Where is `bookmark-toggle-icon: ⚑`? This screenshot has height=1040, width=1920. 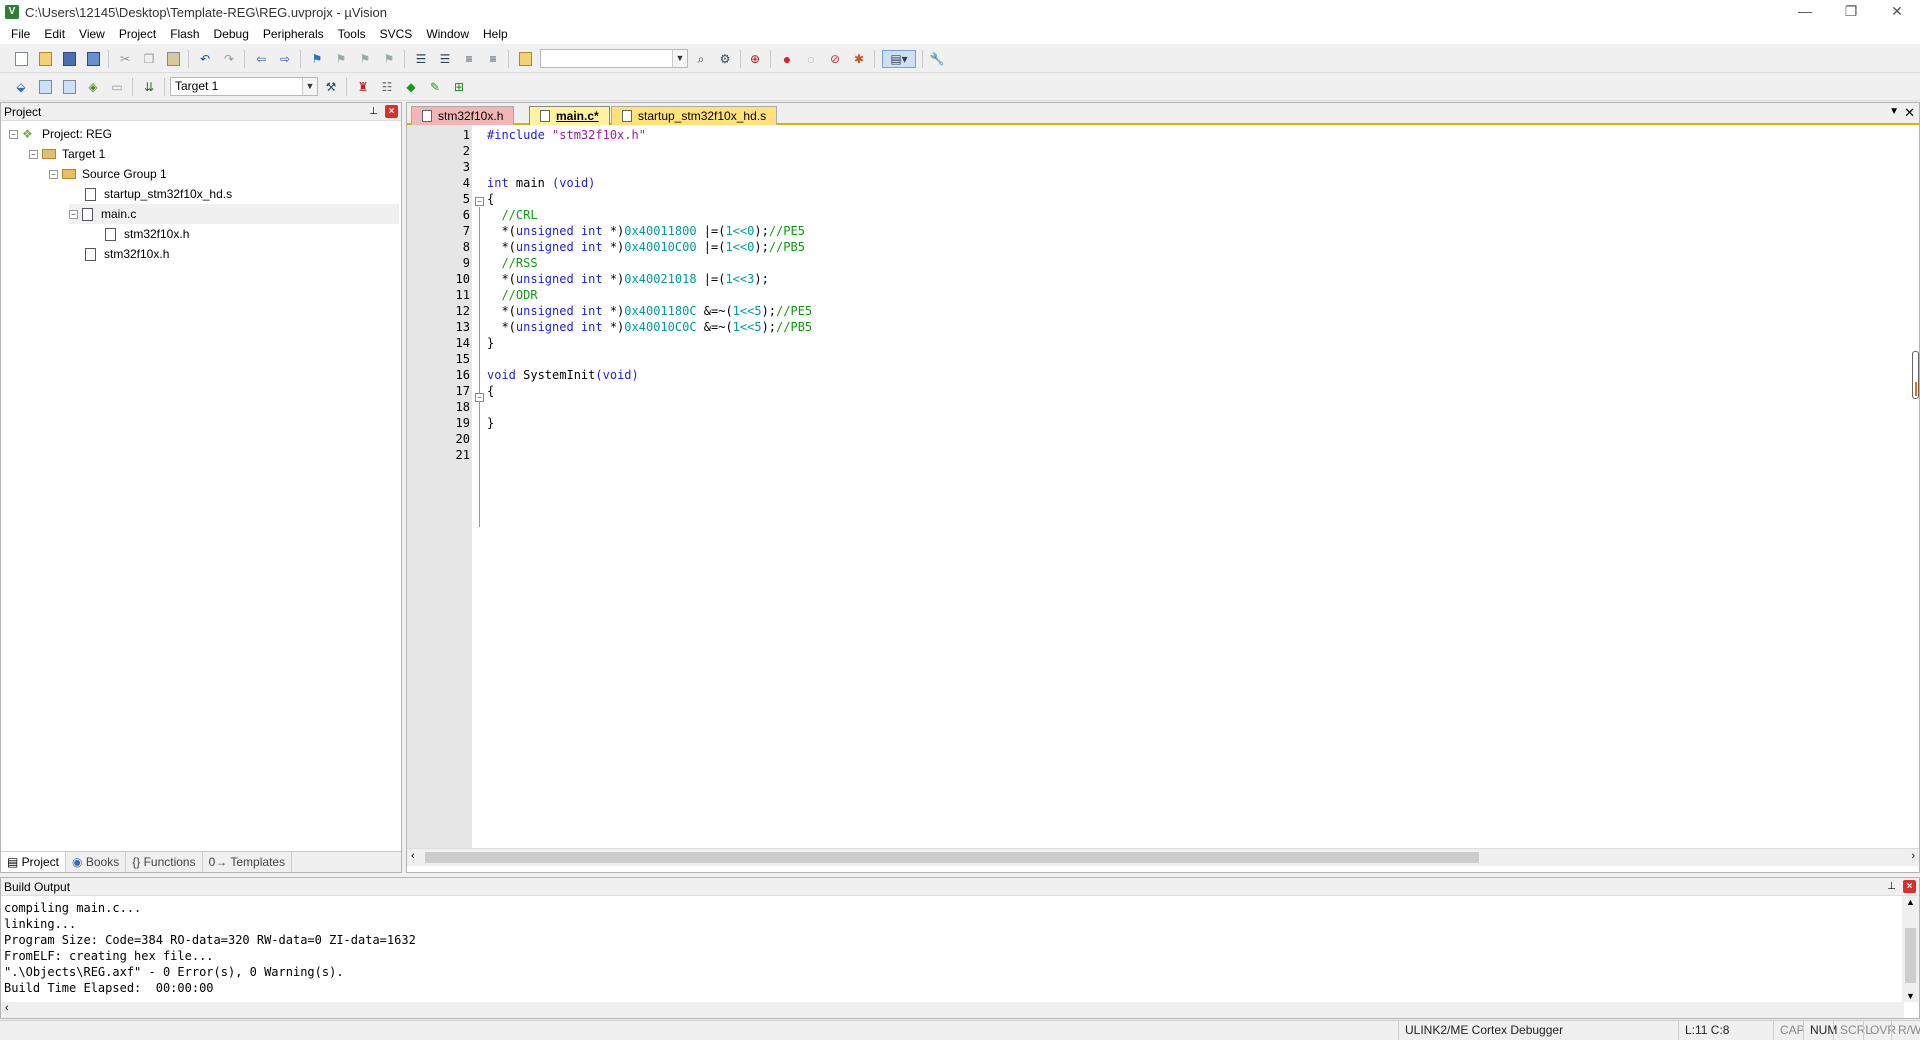
bookmark-toggle-icon: ⚑ is located at coordinates (317, 59).